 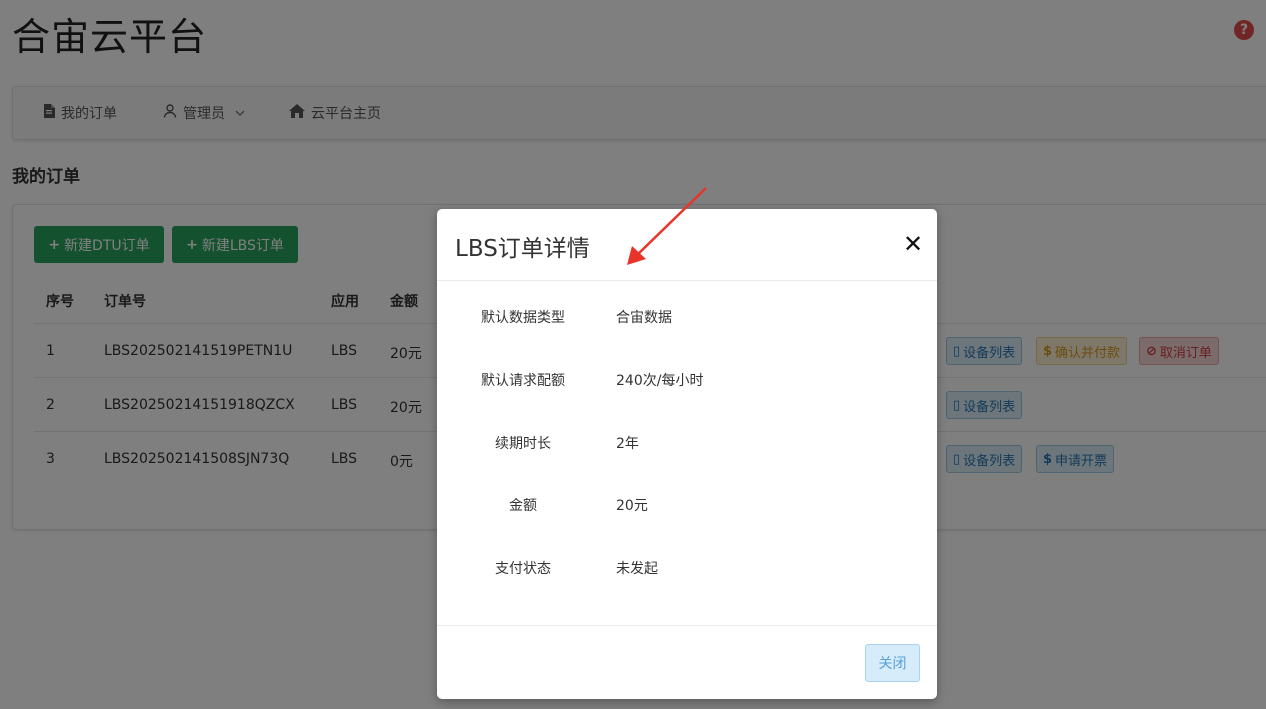 I want to click on field-label: 金额, so click(x=523, y=506).